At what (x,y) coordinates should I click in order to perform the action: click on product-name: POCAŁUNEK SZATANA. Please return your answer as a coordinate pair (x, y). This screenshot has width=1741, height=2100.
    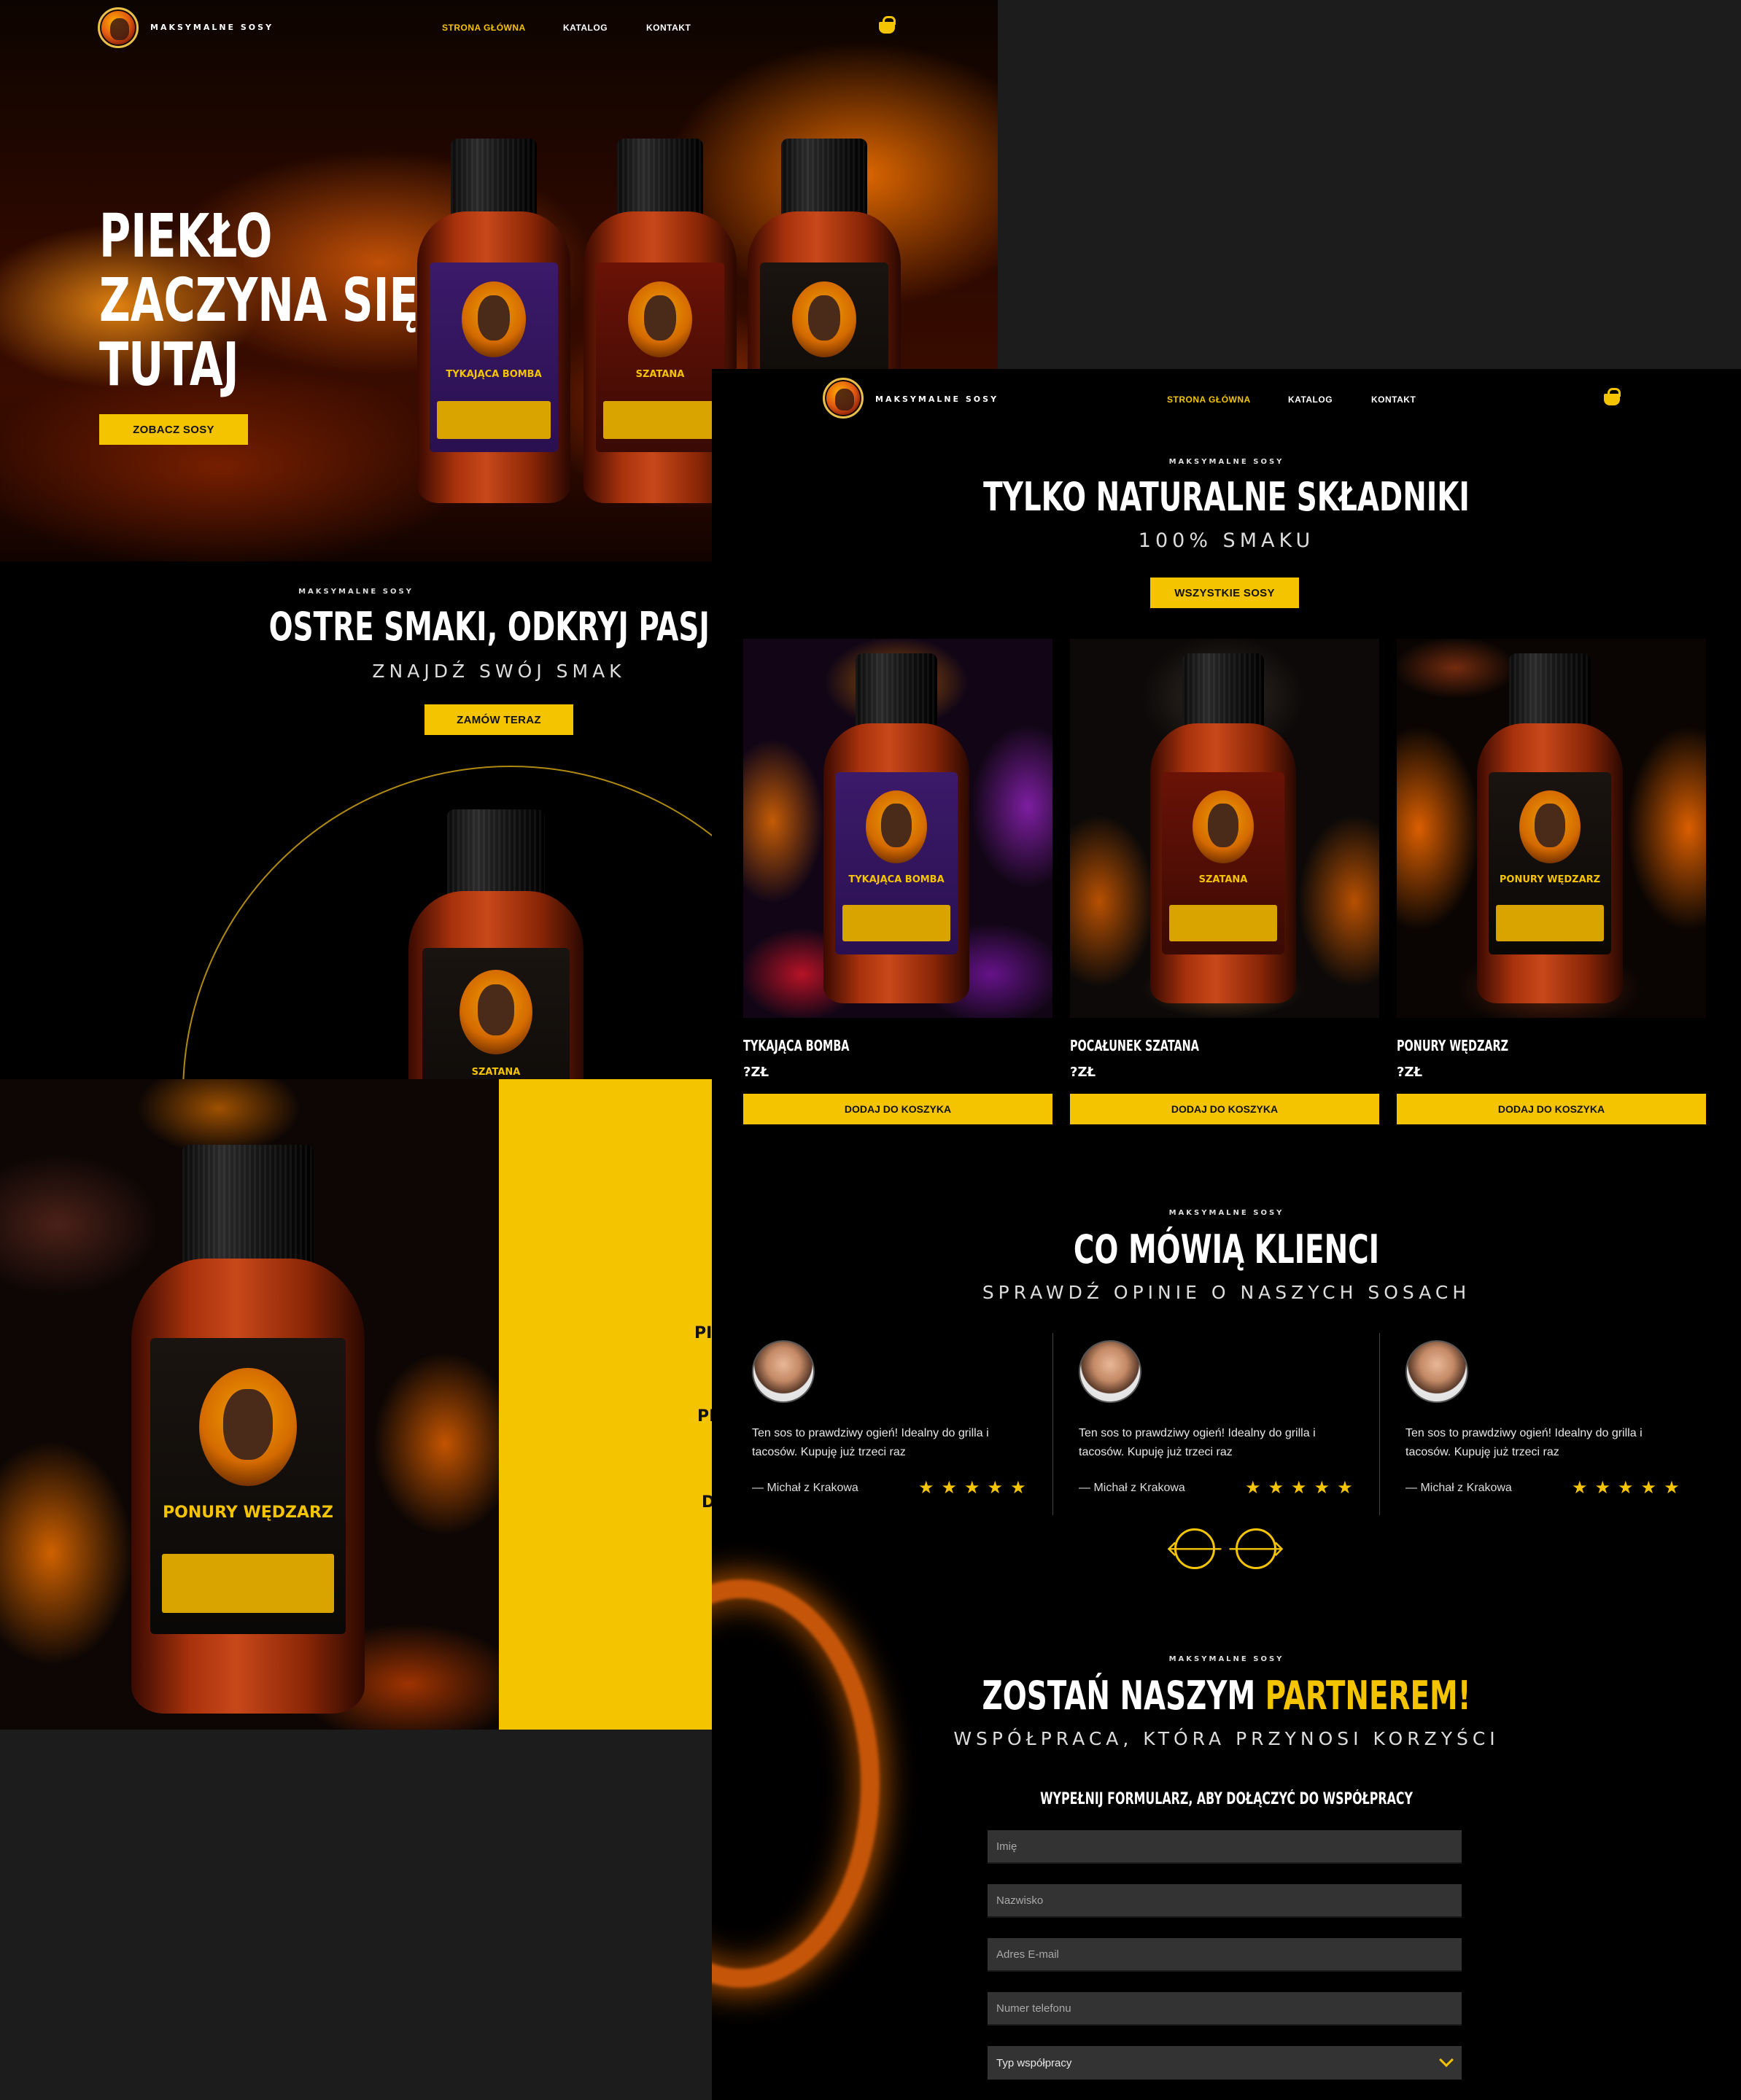
    Looking at the image, I should click on (1134, 1046).